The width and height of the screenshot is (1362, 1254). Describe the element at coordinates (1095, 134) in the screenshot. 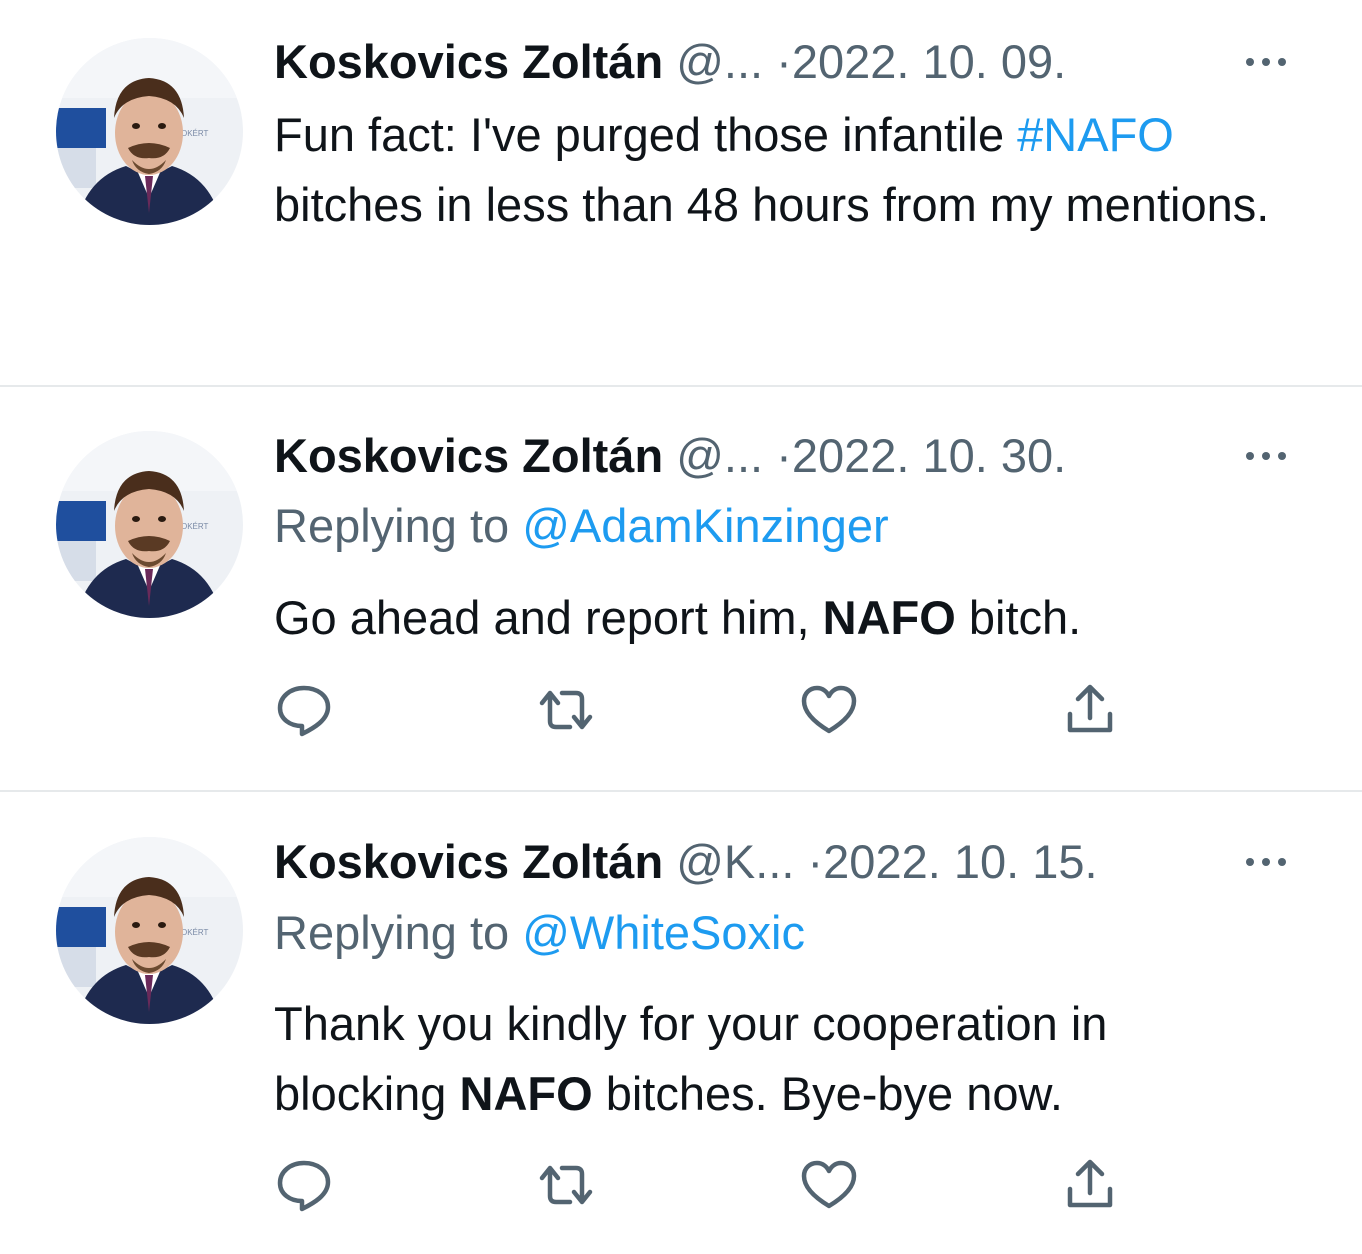

I see `hashtag-link: #NAFO` at that location.